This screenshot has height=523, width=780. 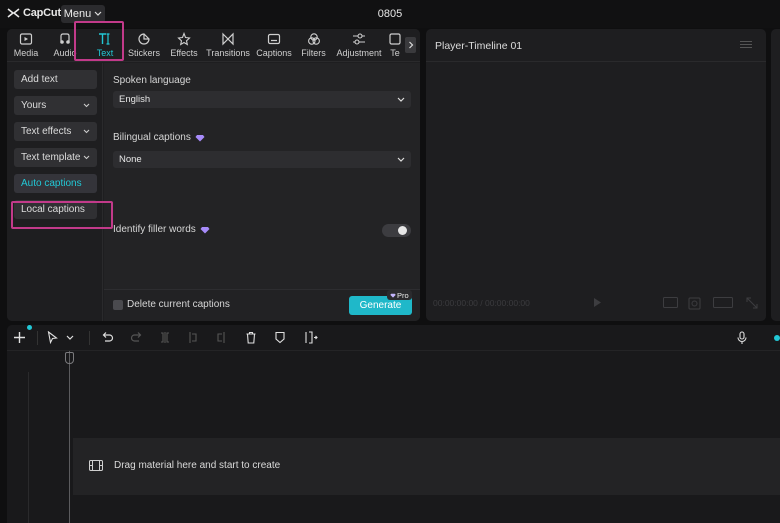 I want to click on split-right-icon, so click(x=221, y=337).